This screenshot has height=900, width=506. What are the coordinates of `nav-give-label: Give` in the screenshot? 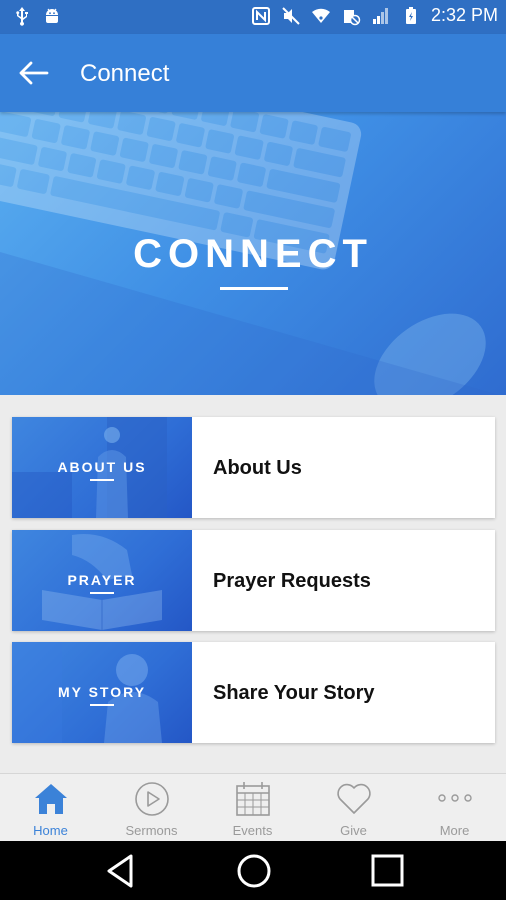 It's located at (353, 830).